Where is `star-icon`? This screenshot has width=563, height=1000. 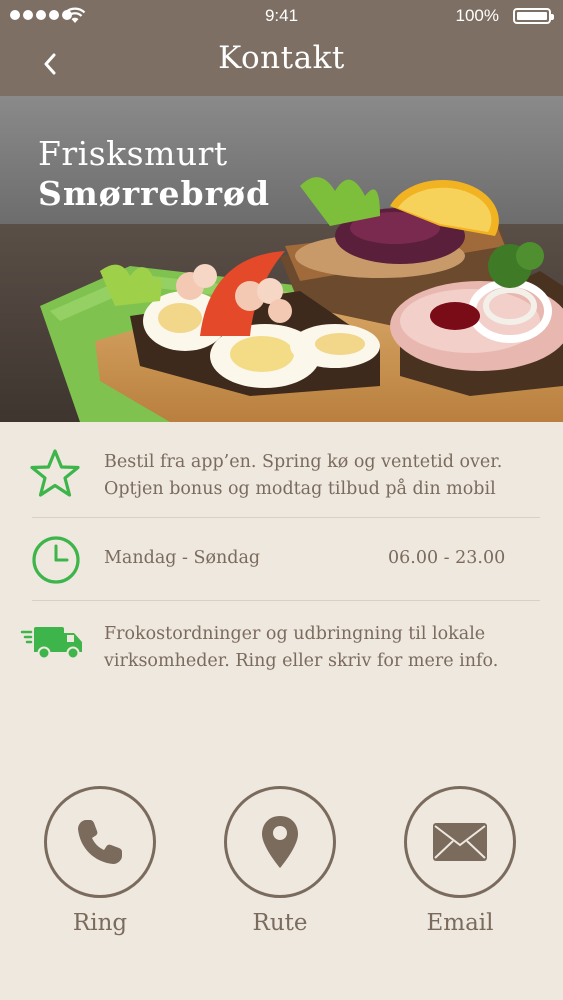
star-icon is located at coordinates (55, 473).